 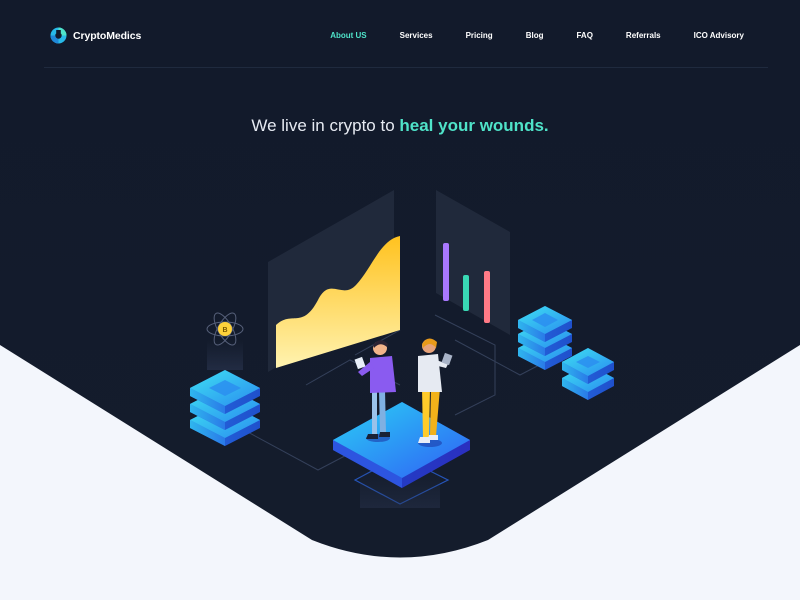 I want to click on bar-purple, so click(x=446, y=272).